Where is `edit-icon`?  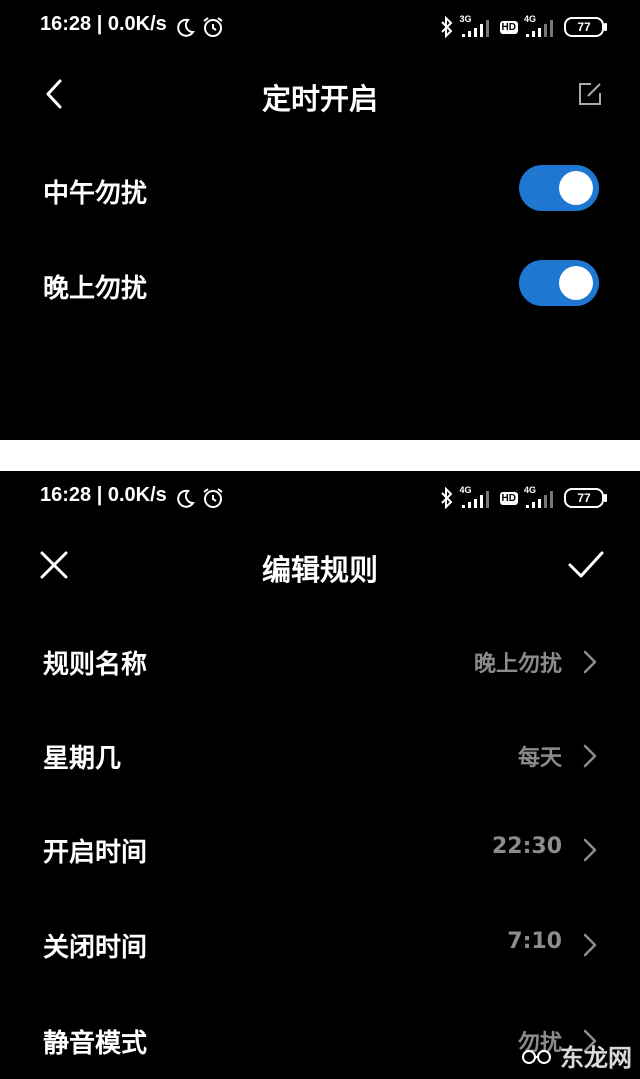
edit-icon is located at coordinates (590, 94).